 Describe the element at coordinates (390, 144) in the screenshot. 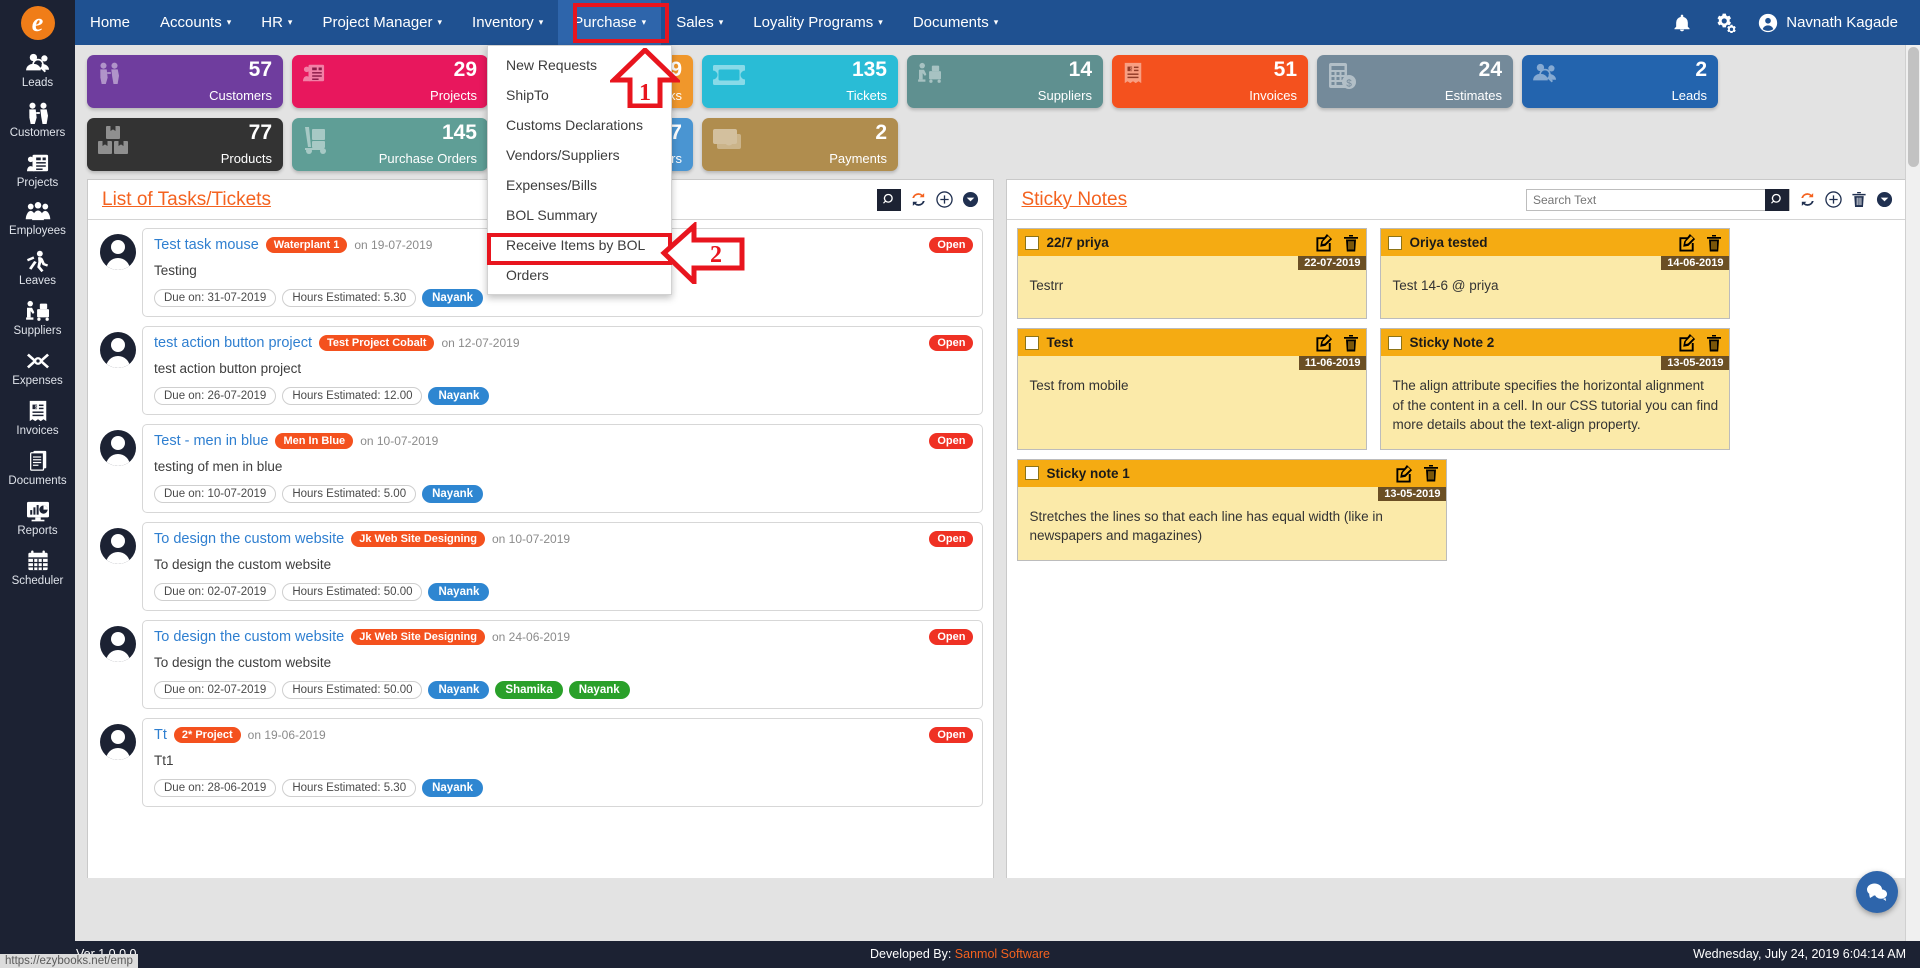

I see `stat-tile-purchase-orders: 145 Purchase Orders` at that location.